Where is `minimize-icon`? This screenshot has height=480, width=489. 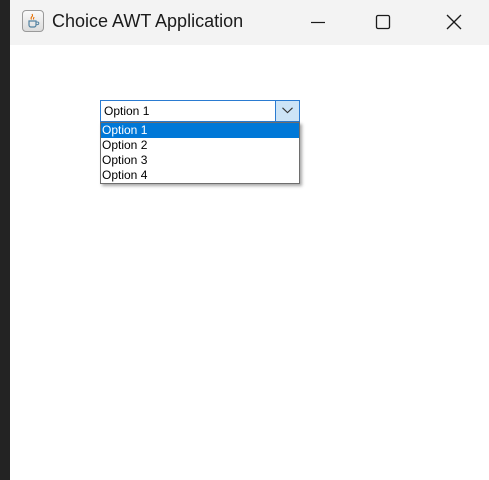
minimize-icon is located at coordinates (318, 22).